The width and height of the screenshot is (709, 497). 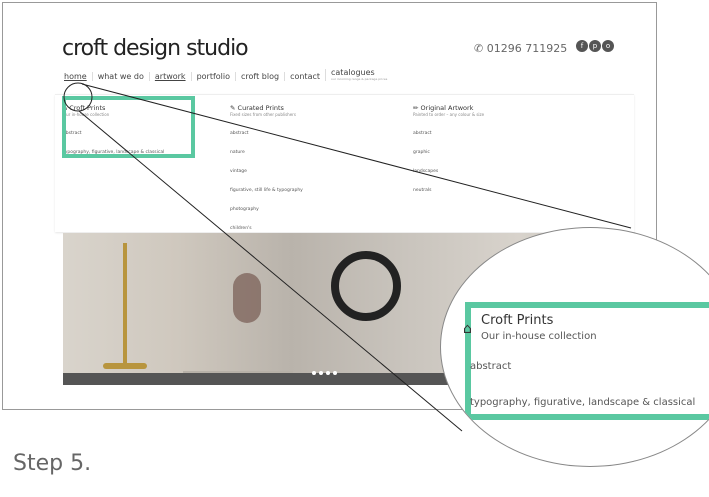 What do you see at coordinates (539, 336) in the screenshot?
I see `magnified-sub: Our in-house collection` at bounding box center [539, 336].